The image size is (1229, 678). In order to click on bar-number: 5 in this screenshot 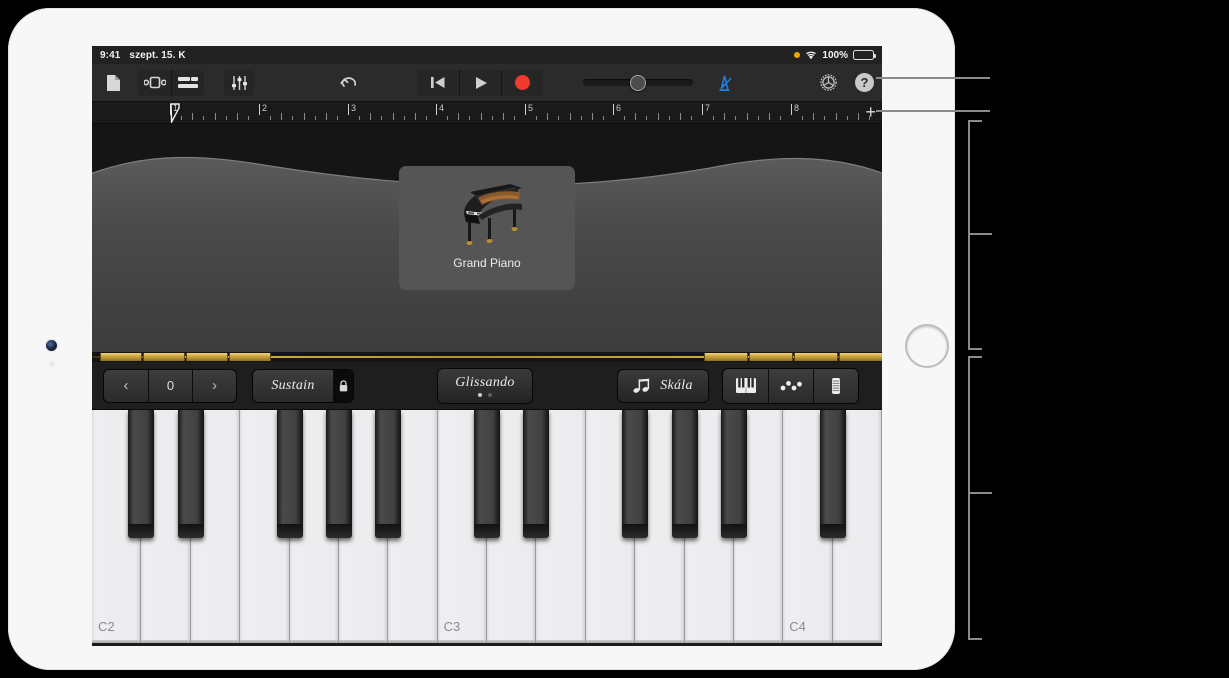, I will do `click(531, 108)`.